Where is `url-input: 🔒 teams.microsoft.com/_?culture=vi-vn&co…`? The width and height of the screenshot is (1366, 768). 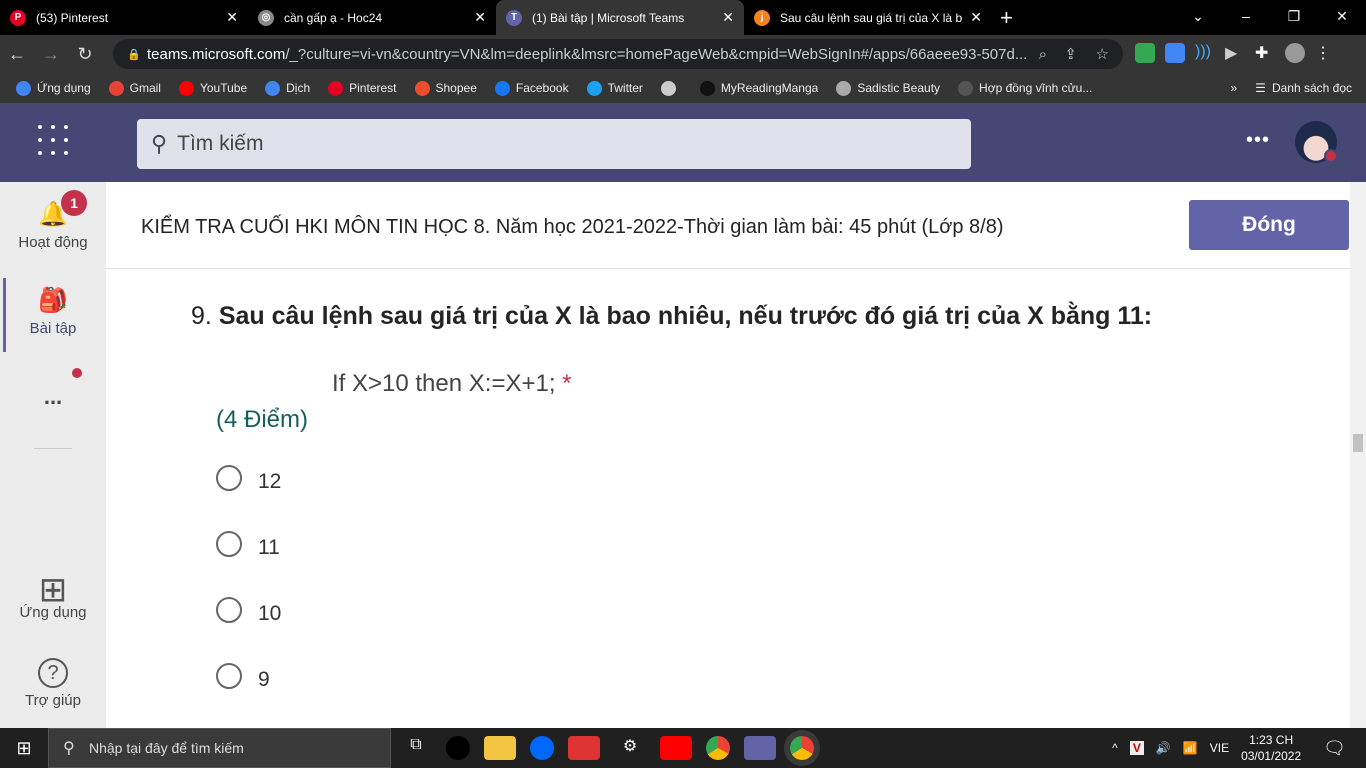 url-input: 🔒 teams.microsoft.com/_?culture=vi-vn&co… is located at coordinates (618, 54).